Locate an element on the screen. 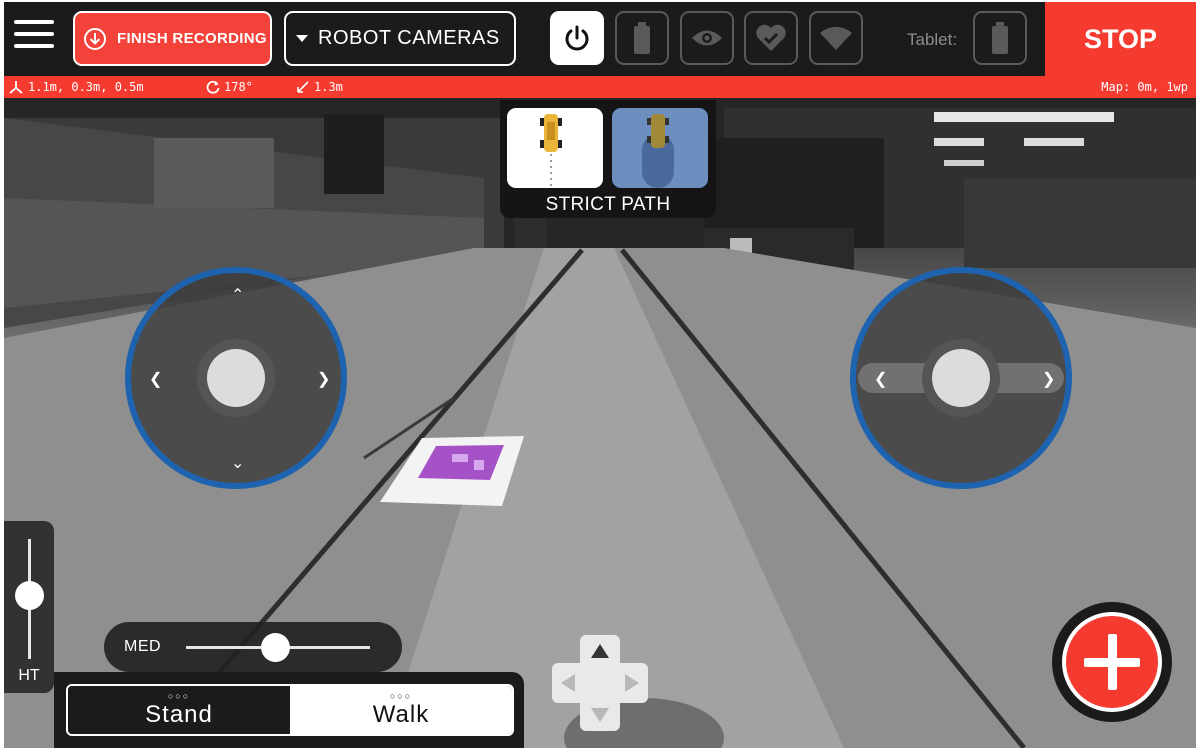 The height and width of the screenshot is (753, 1200). mode-toggle-panel: ○○○ Stand ○○○ Walk is located at coordinates (289, 710).